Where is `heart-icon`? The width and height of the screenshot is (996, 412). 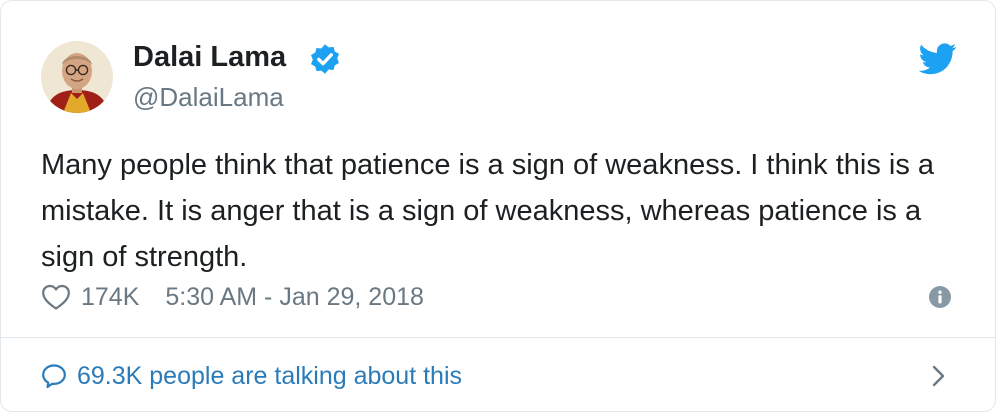 heart-icon is located at coordinates (56, 297).